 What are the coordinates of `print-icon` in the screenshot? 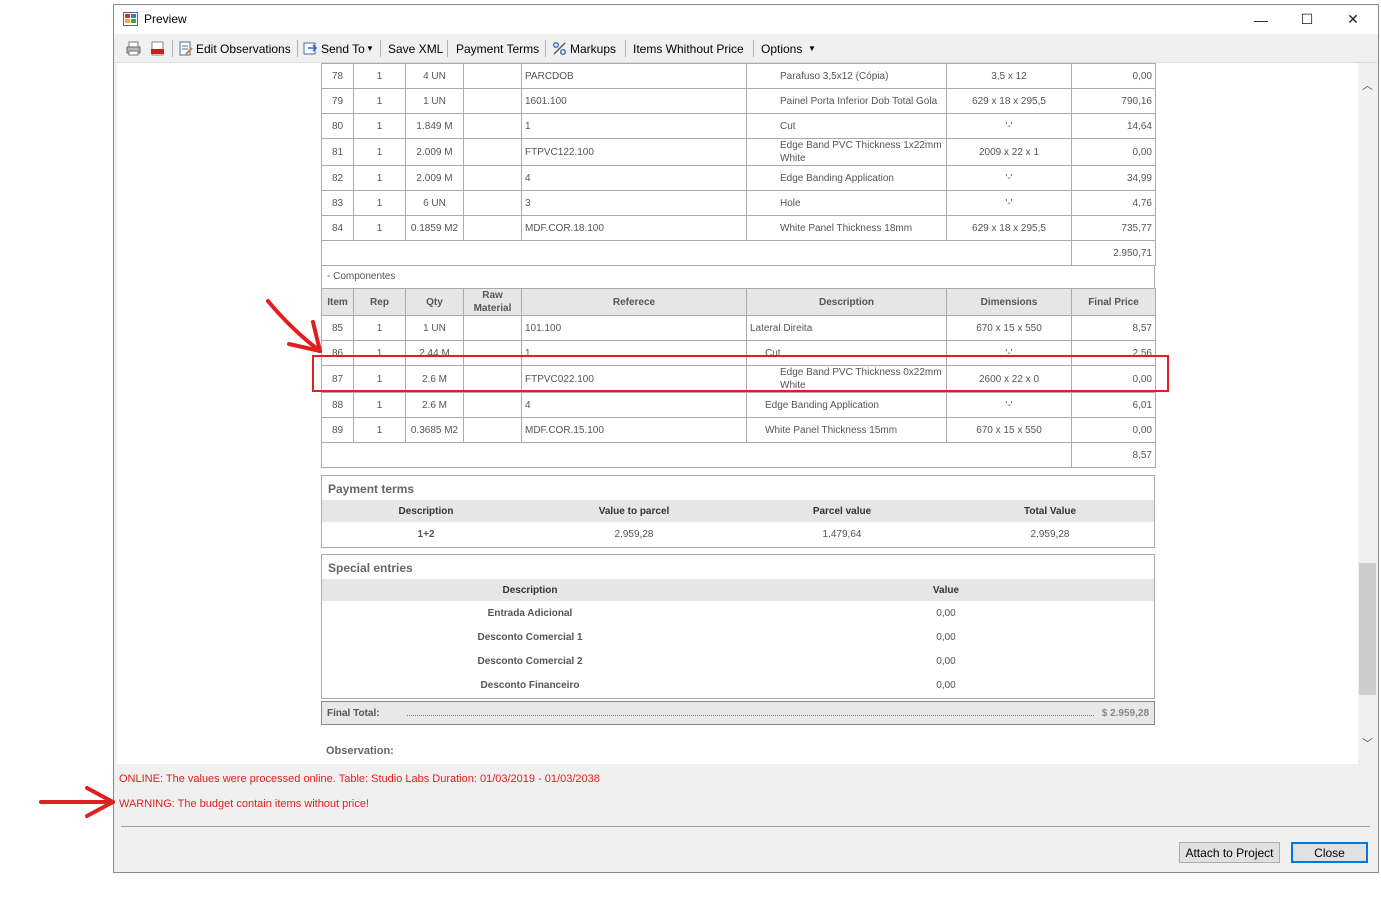 It's located at (133, 48).